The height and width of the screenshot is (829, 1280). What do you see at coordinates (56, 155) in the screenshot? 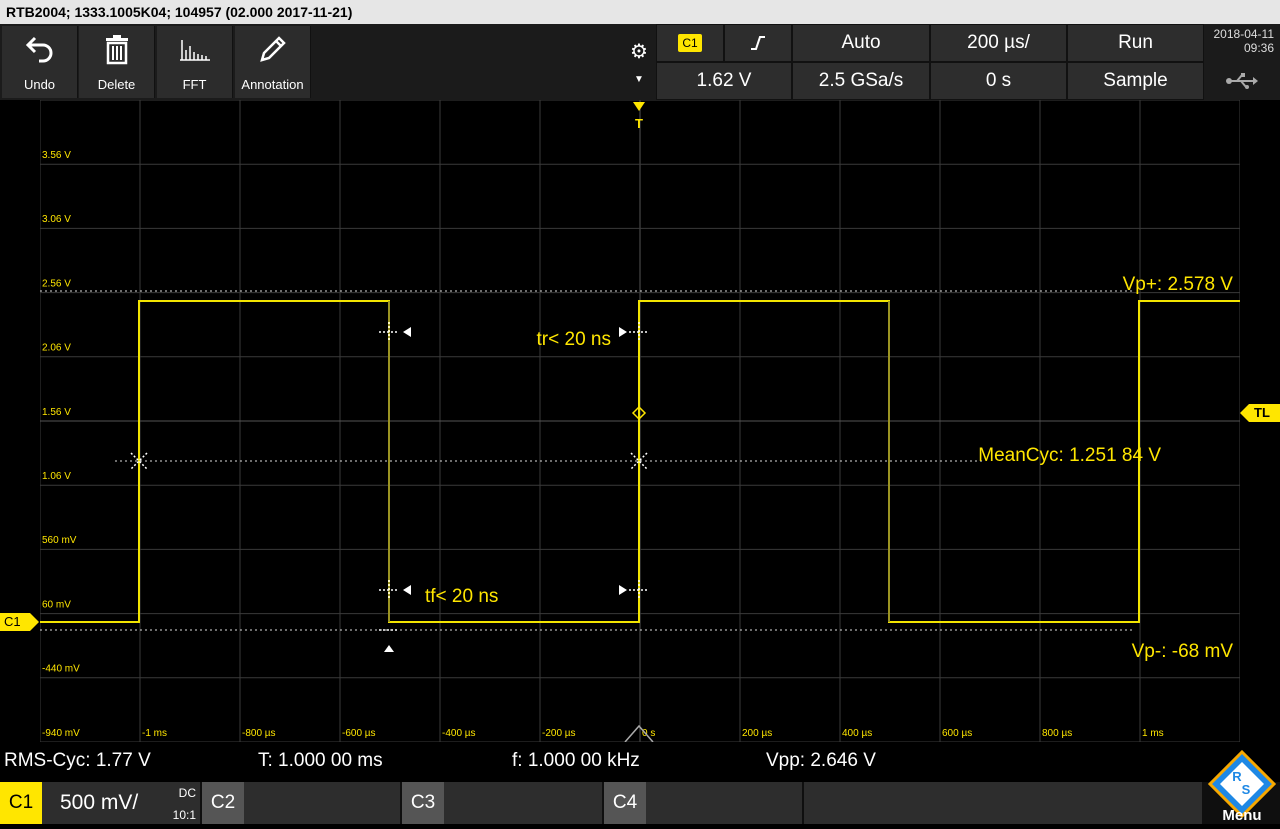
I see `y-tick-label: 3.56 V` at bounding box center [56, 155].